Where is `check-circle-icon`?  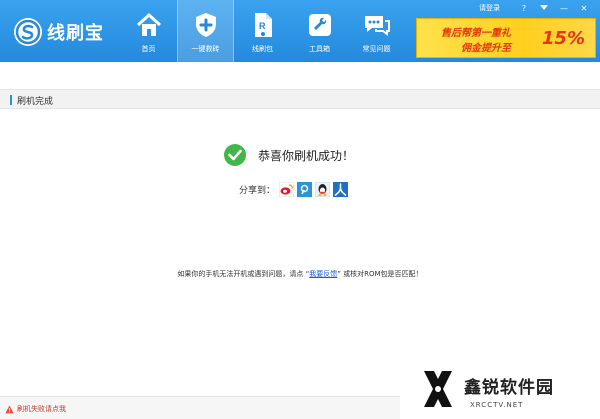
check-circle-icon is located at coordinates (235, 155).